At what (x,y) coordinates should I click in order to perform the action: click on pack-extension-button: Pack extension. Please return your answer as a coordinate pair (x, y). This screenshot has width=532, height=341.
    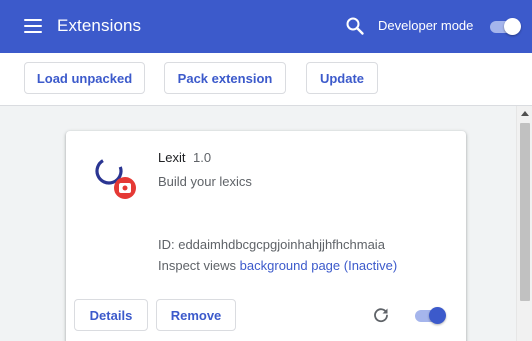
    Looking at the image, I should click on (225, 78).